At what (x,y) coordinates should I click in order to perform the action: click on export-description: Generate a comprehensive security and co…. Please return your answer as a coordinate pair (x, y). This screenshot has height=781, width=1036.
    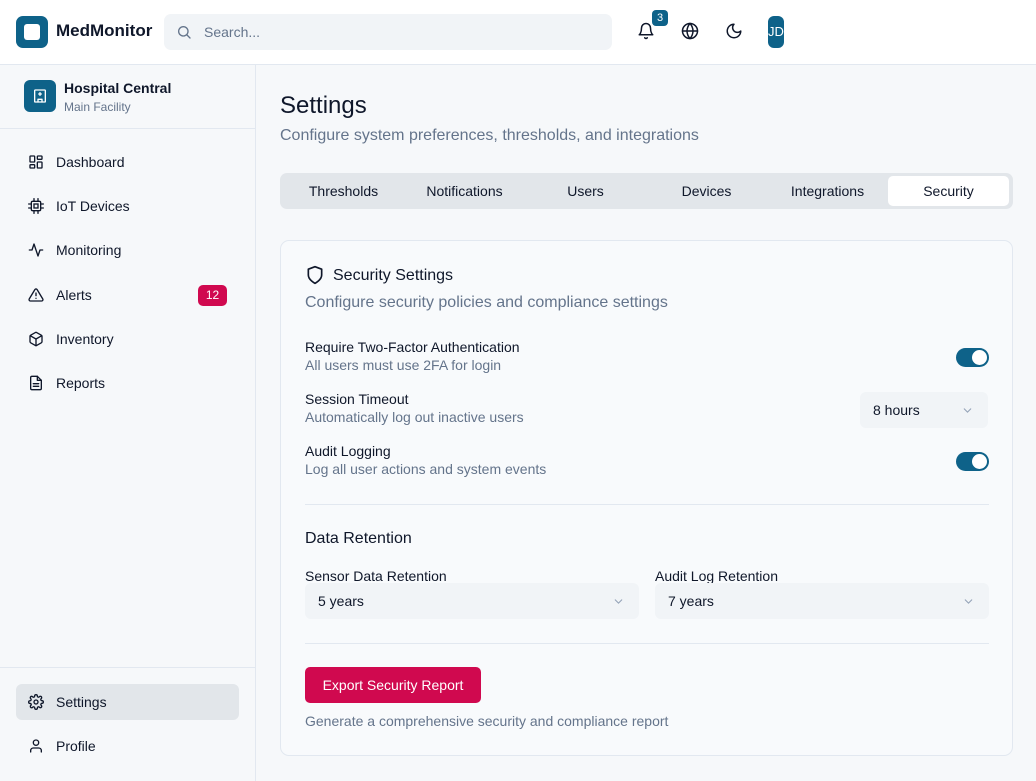
    Looking at the image, I should click on (487, 721).